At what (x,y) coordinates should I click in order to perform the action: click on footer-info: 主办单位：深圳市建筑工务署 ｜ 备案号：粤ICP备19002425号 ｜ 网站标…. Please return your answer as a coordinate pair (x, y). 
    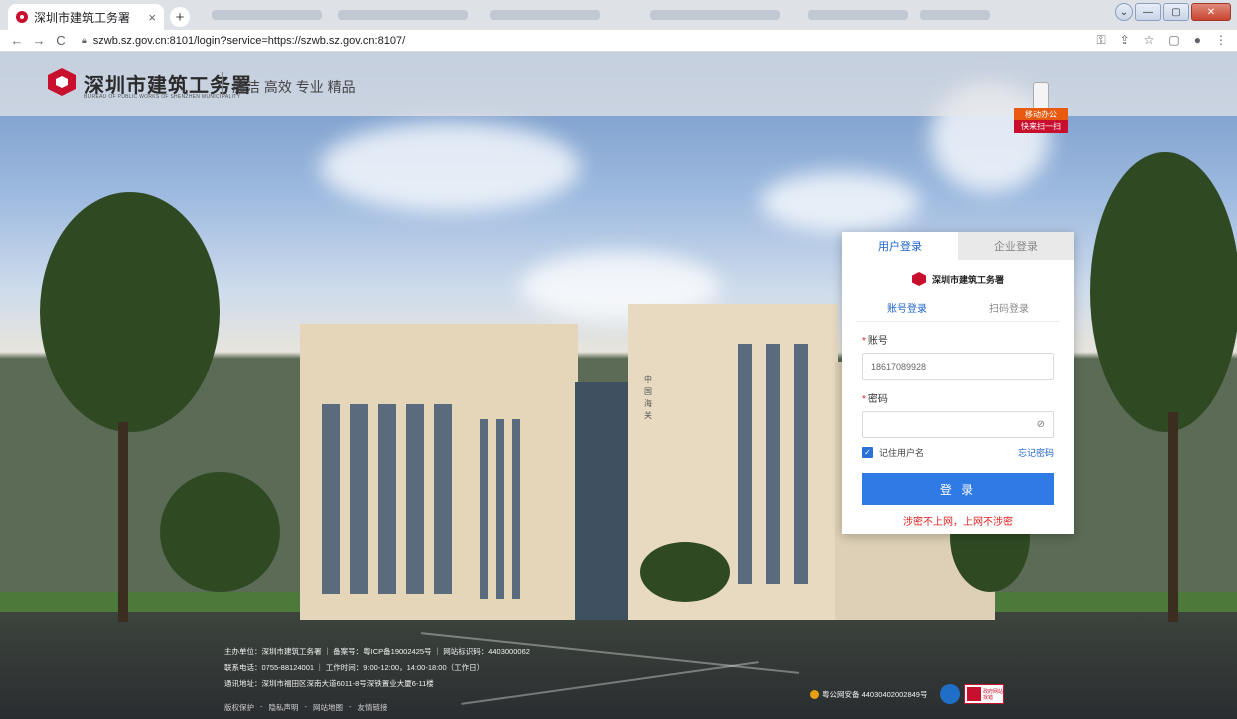
    Looking at the image, I should click on (377, 668).